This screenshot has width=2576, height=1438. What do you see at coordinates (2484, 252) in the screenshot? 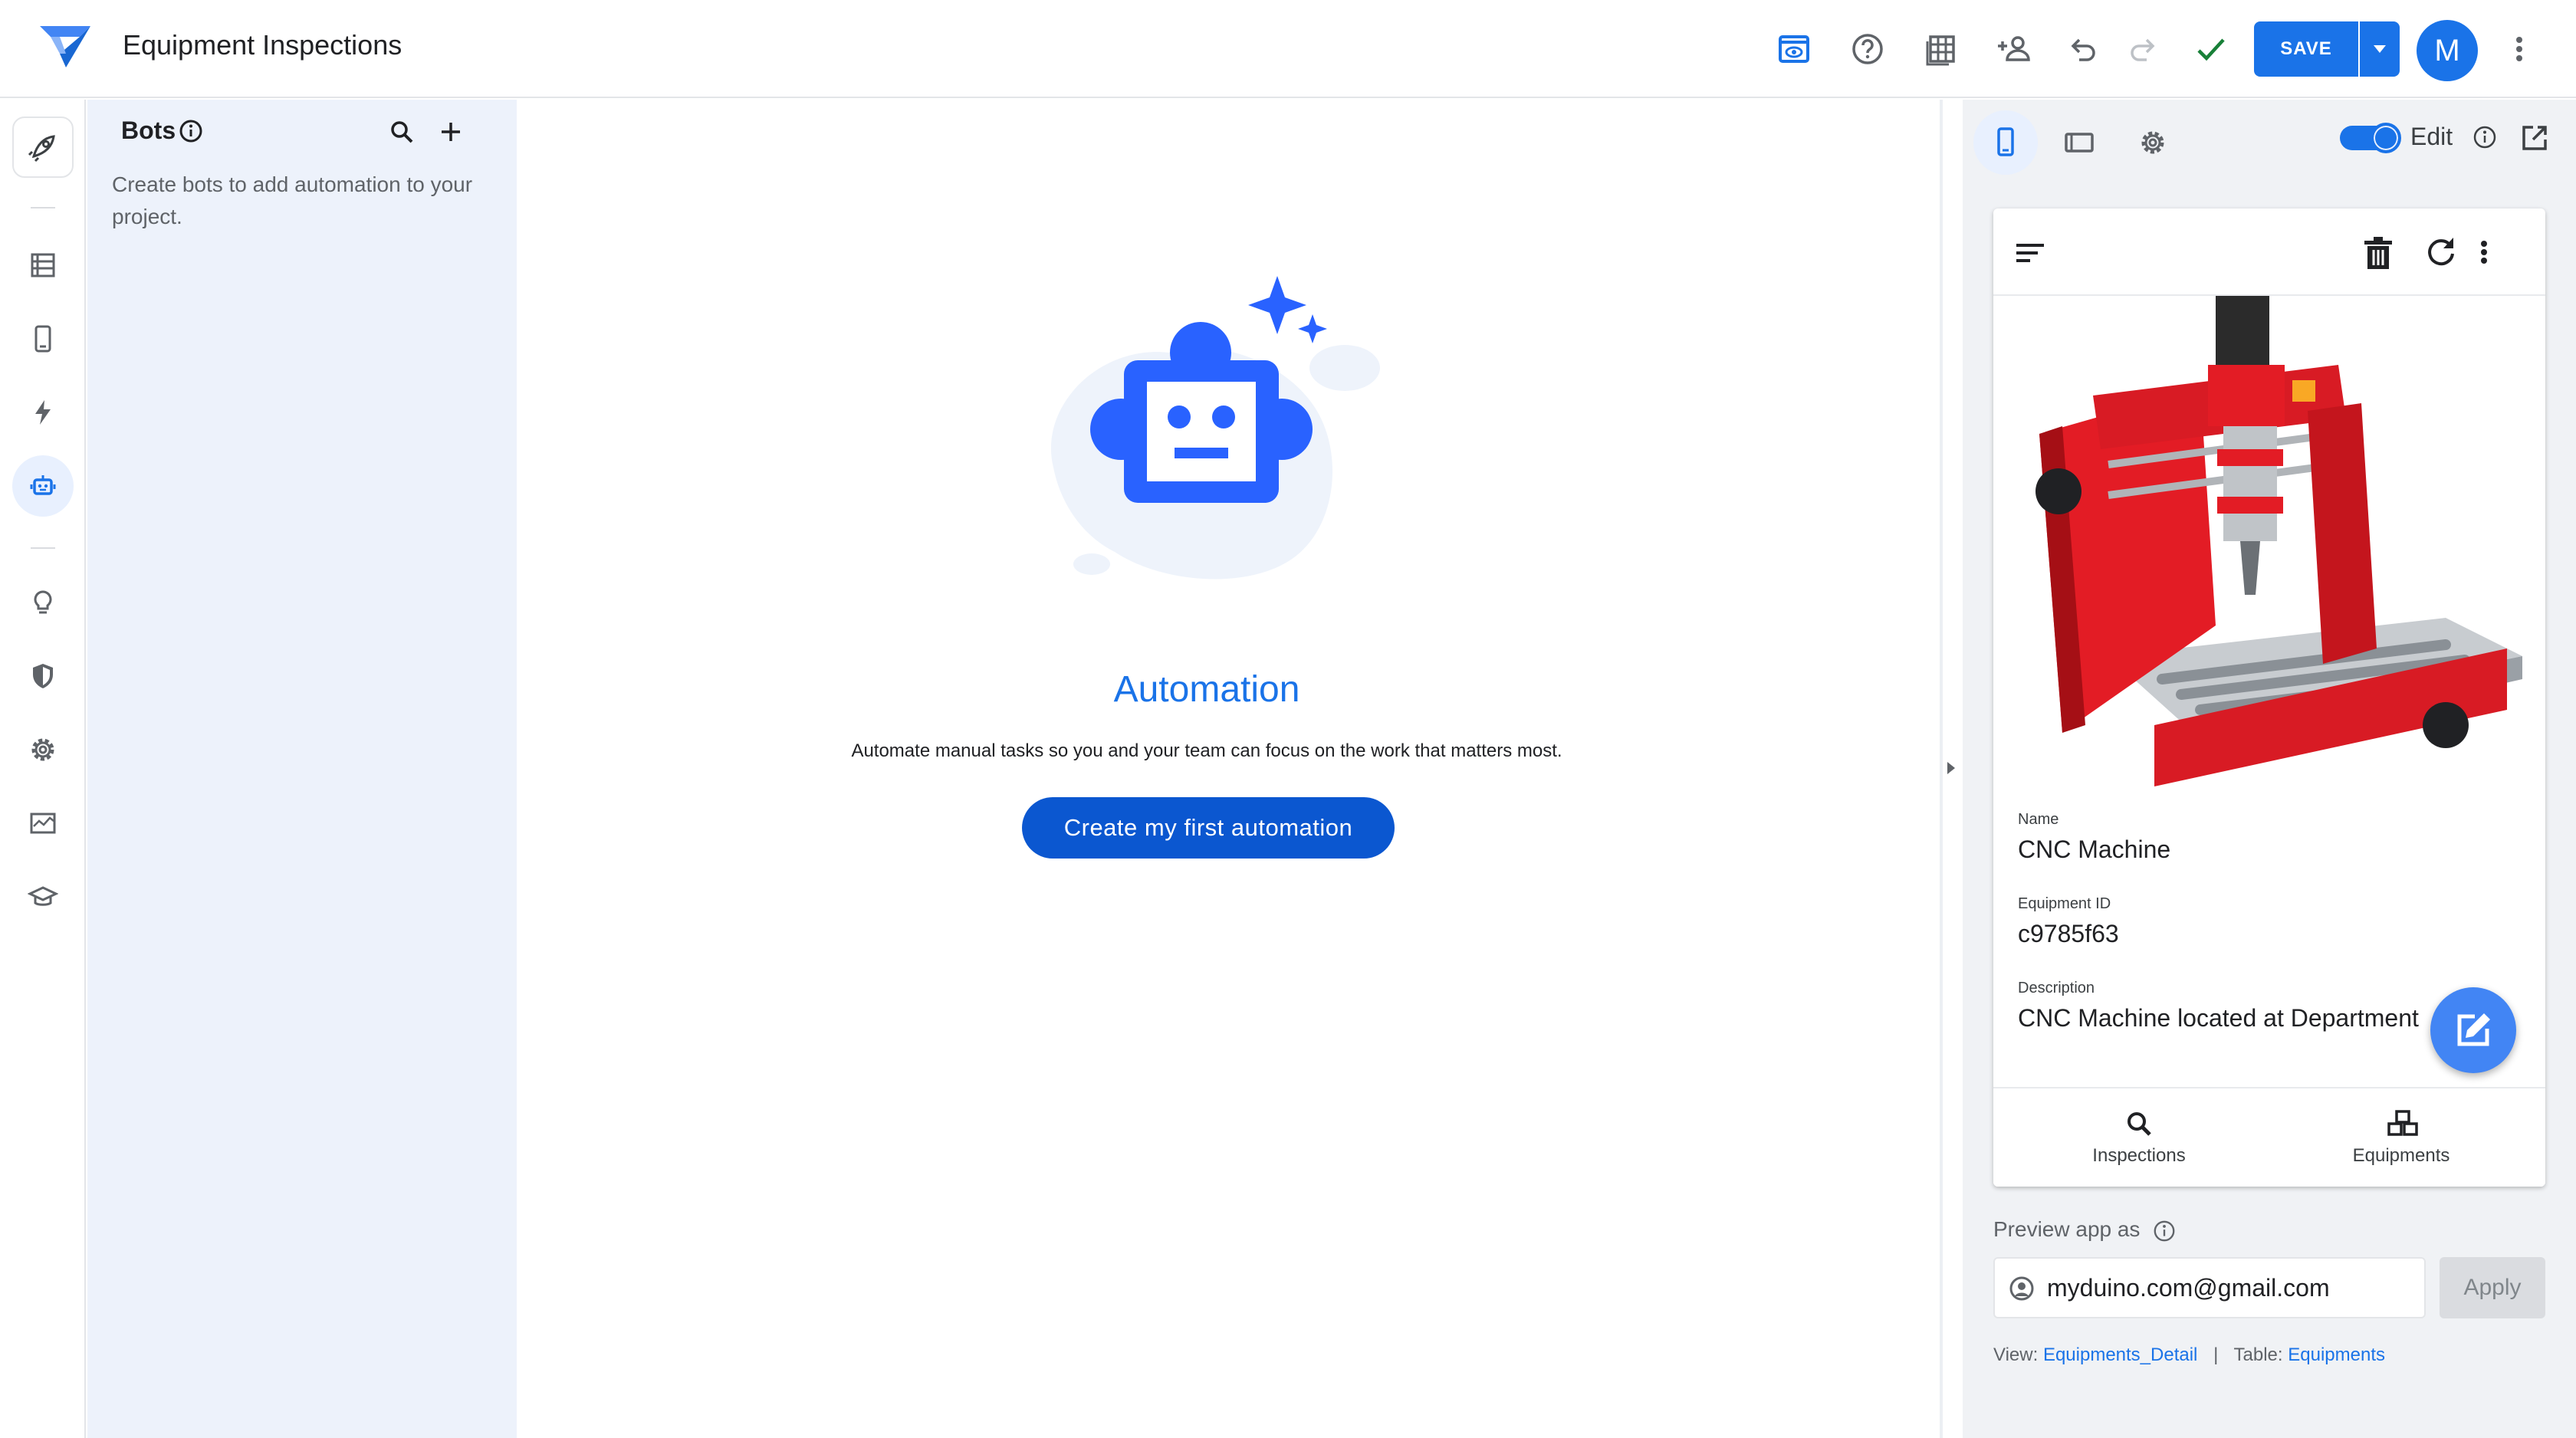
I see `detail-more-icon` at bounding box center [2484, 252].